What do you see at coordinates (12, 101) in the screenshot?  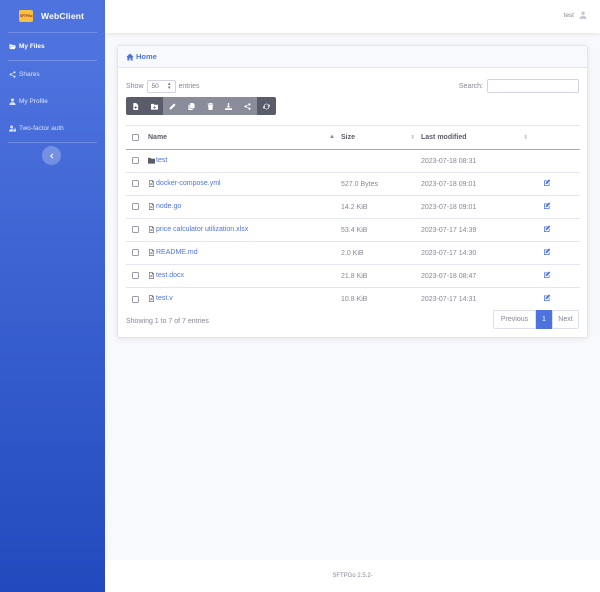 I see `user-icon` at bounding box center [12, 101].